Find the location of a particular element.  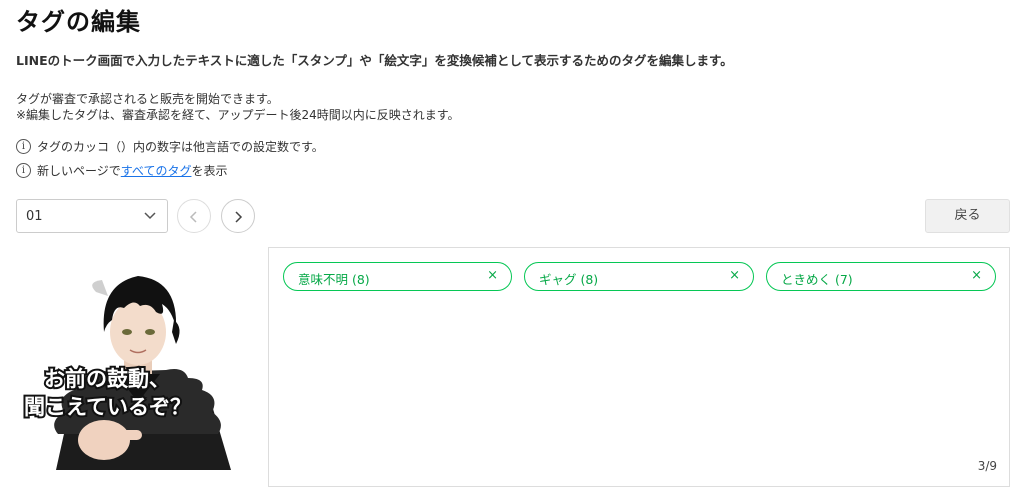

info-tag-count: i タグのカッコ（）内の数字は他言語での設定数です。 is located at coordinates (170, 146).